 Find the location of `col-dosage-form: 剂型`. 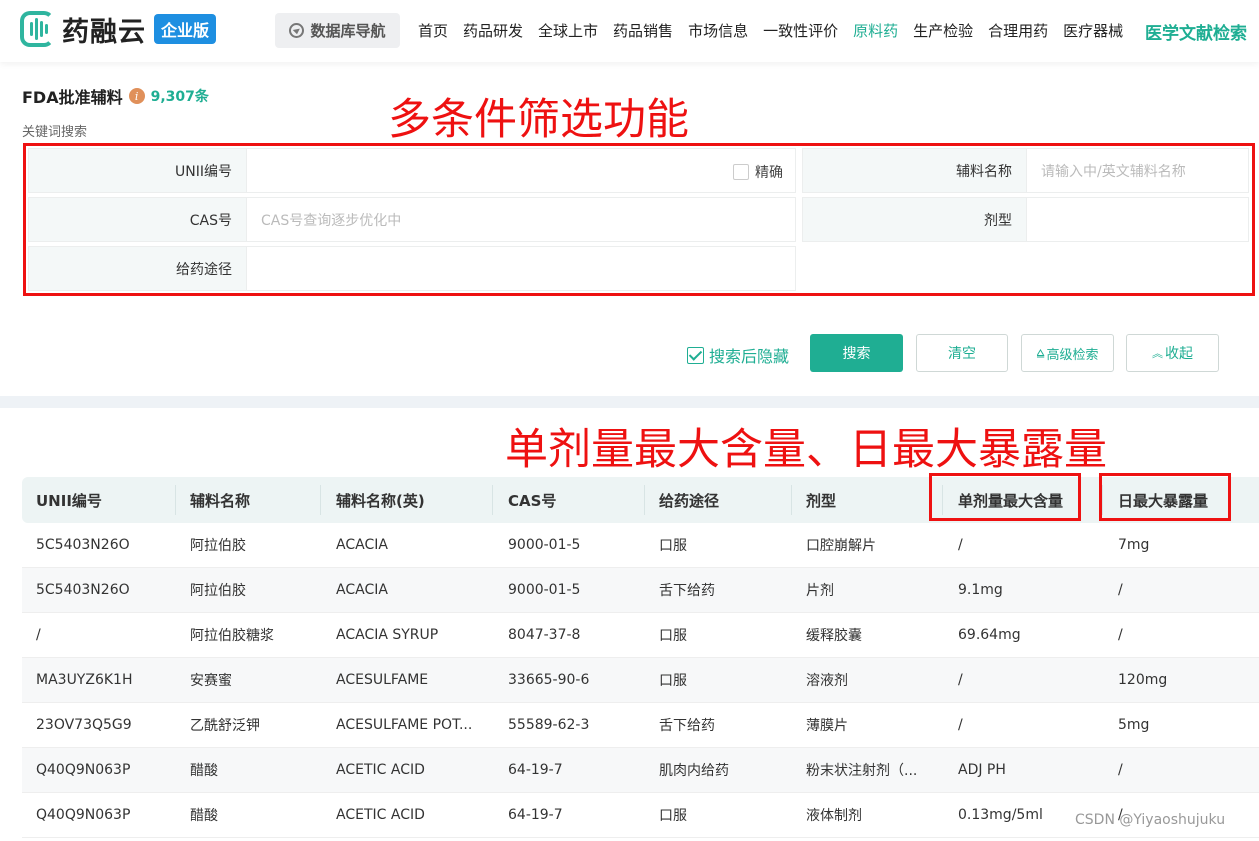

col-dosage-form: 剂型 is located at coordinates (821, 500).